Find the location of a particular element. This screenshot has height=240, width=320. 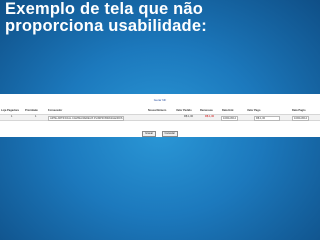

header-fornecedor: Fornecedor is located at coordinates (55, 110).